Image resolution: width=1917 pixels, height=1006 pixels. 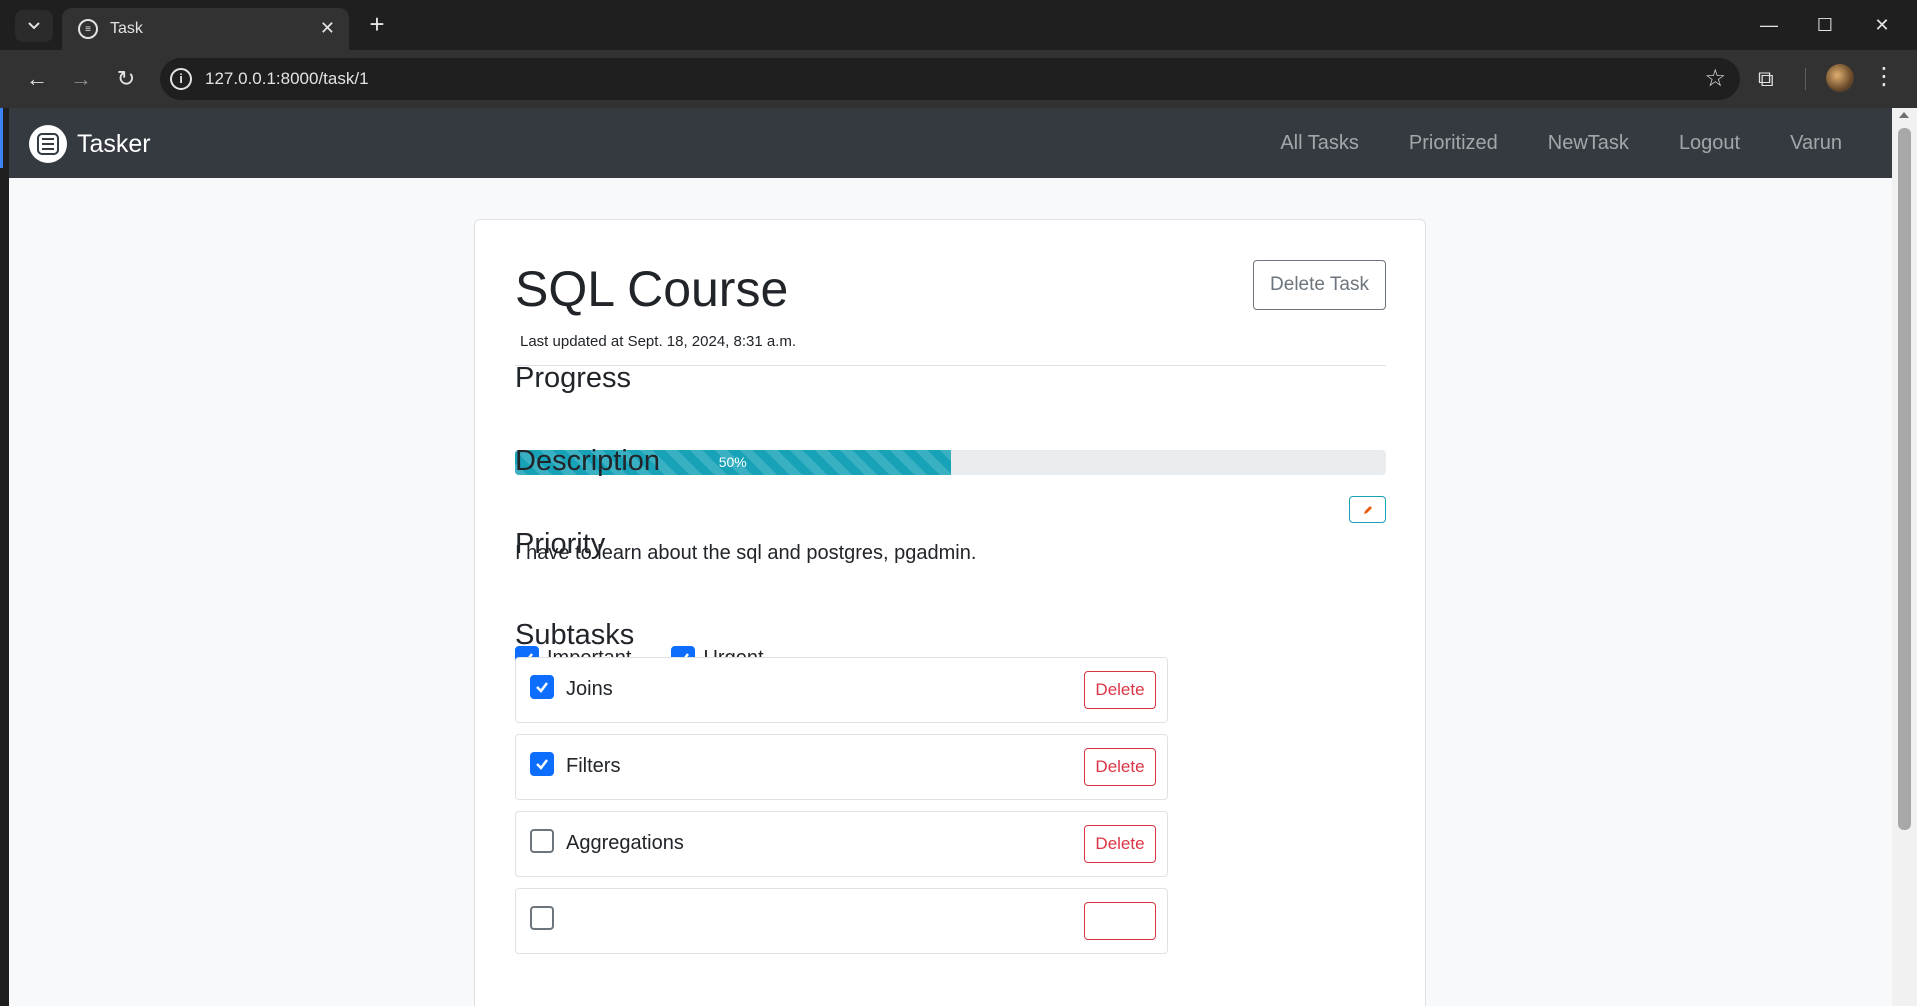 I want to click on subtask-item: Filters Delete, so click(x=841, y=767).